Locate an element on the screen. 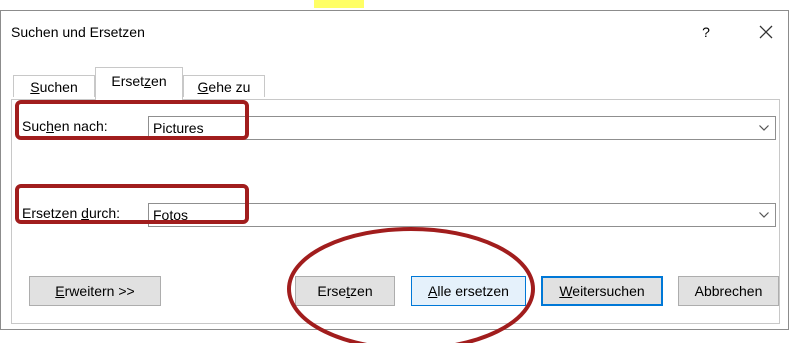 The image size is (791, 343). replace-button: Ersetzen is located at coordinates (345, 291).